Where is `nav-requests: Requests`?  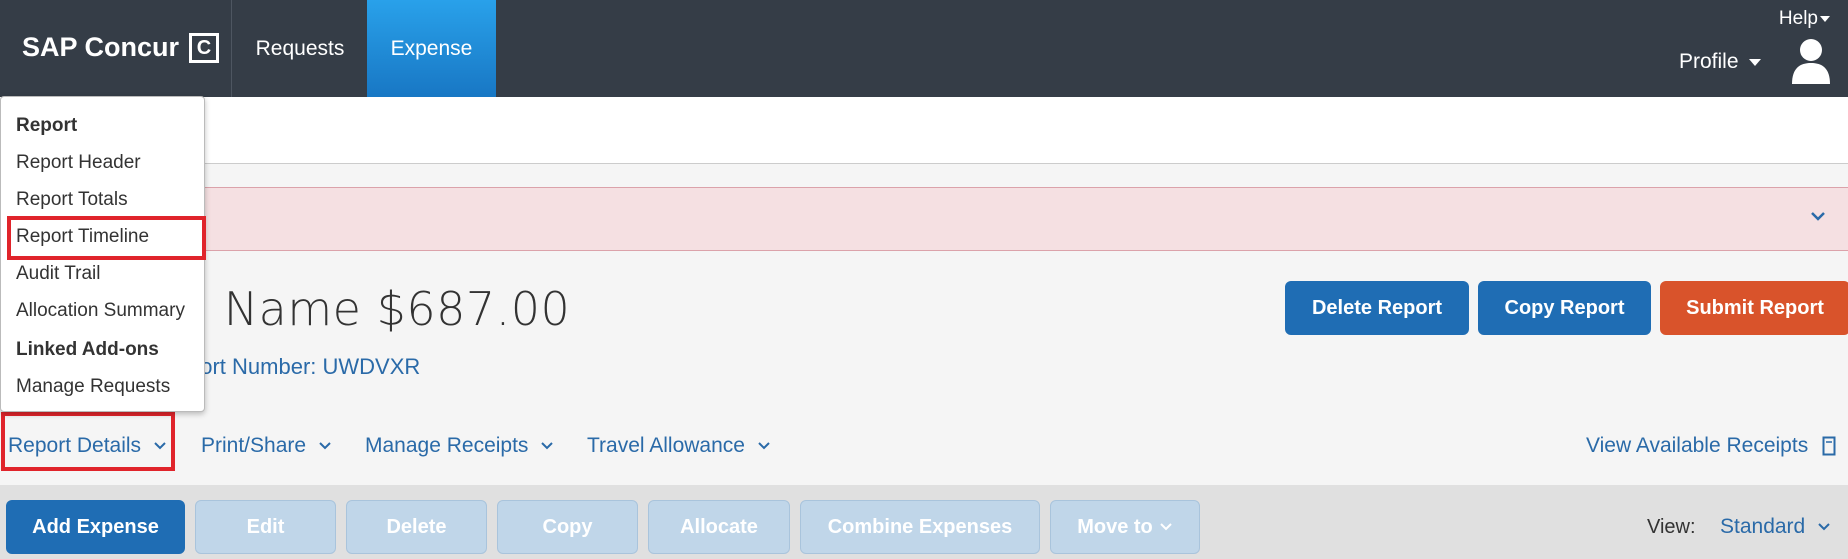
nav-requests: Requests is located at coordinates (300, 48).